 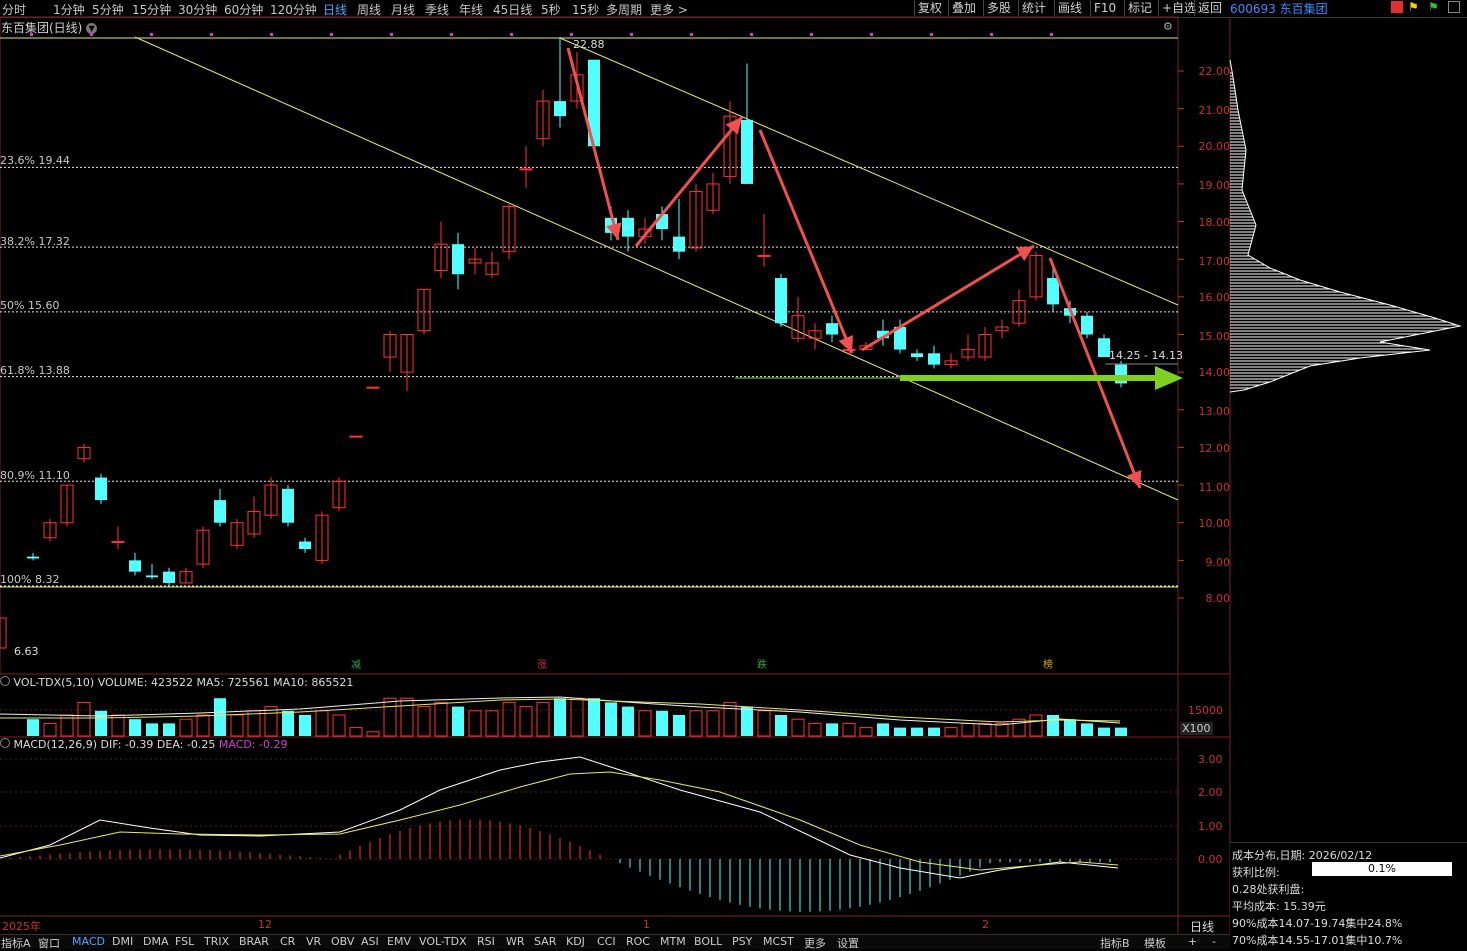 What do you see at coordinates (35, 370) in the screenshot?
I see `fib-label-618: 61.8% 13.88` at bounding box center [35, 370].